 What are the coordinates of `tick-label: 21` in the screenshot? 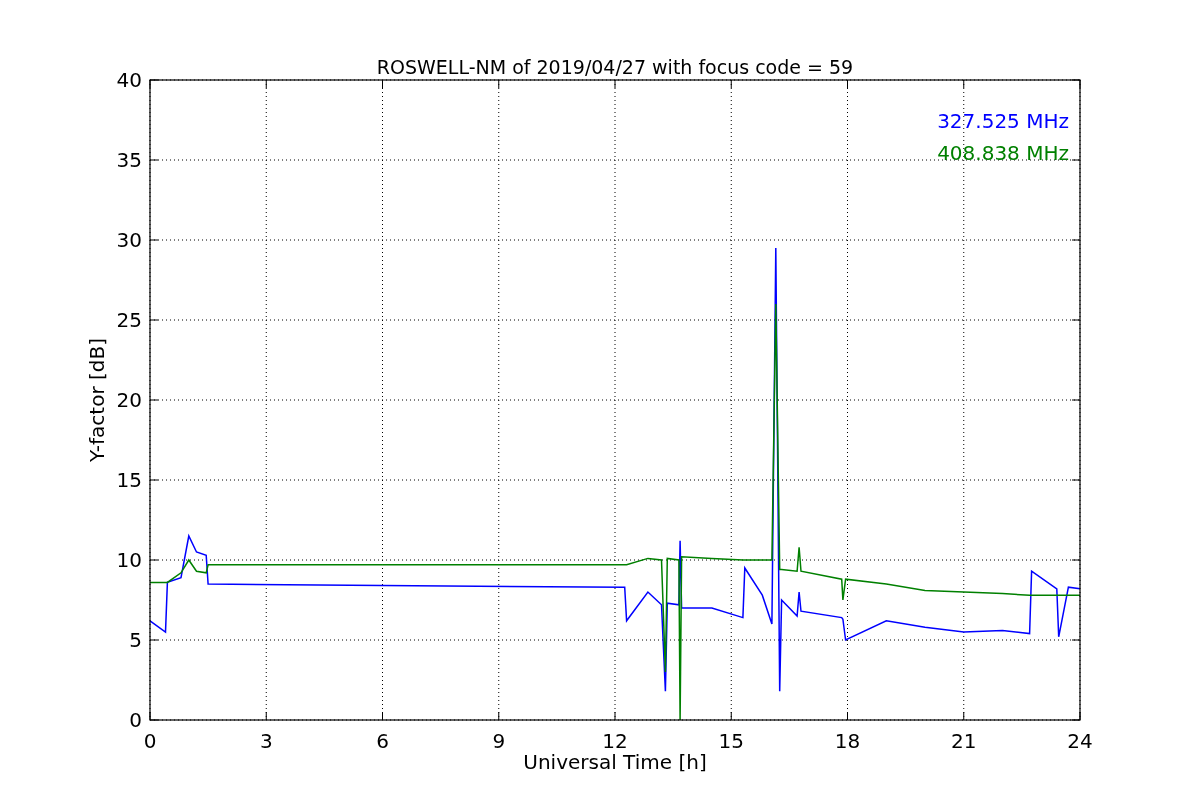 It's located at (964, 741).